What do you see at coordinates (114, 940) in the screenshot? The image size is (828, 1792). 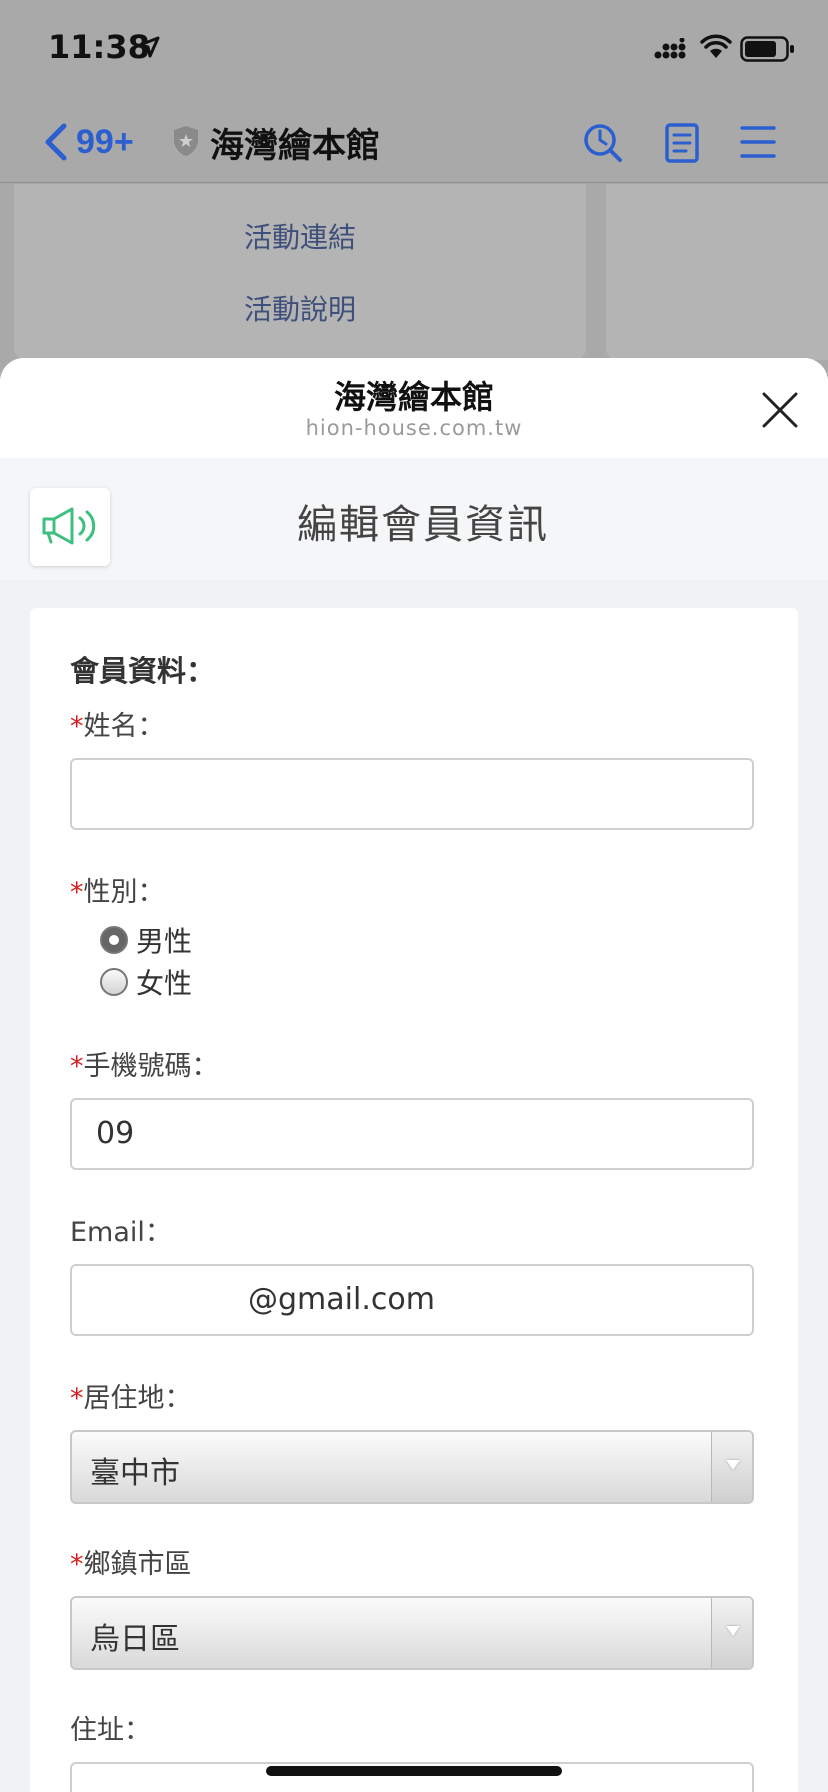 I see `radio-male` at bounding box center [114, 940].